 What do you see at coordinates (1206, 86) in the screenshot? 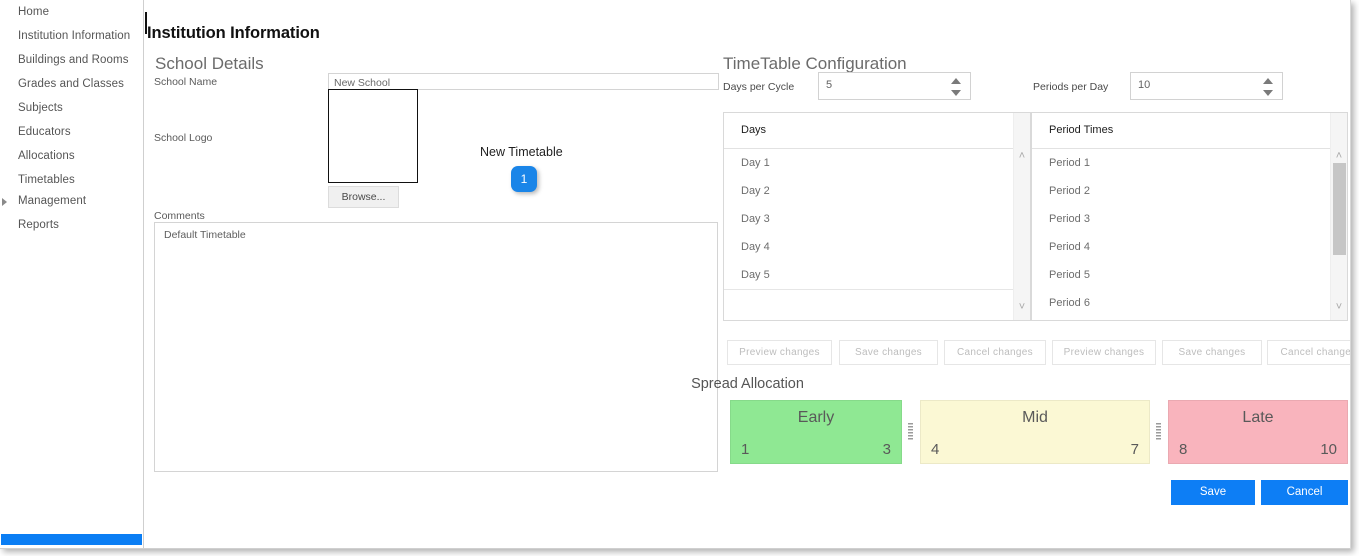
I see `periods-per-day-stepper: 10` at bounding box center [1206, 86].